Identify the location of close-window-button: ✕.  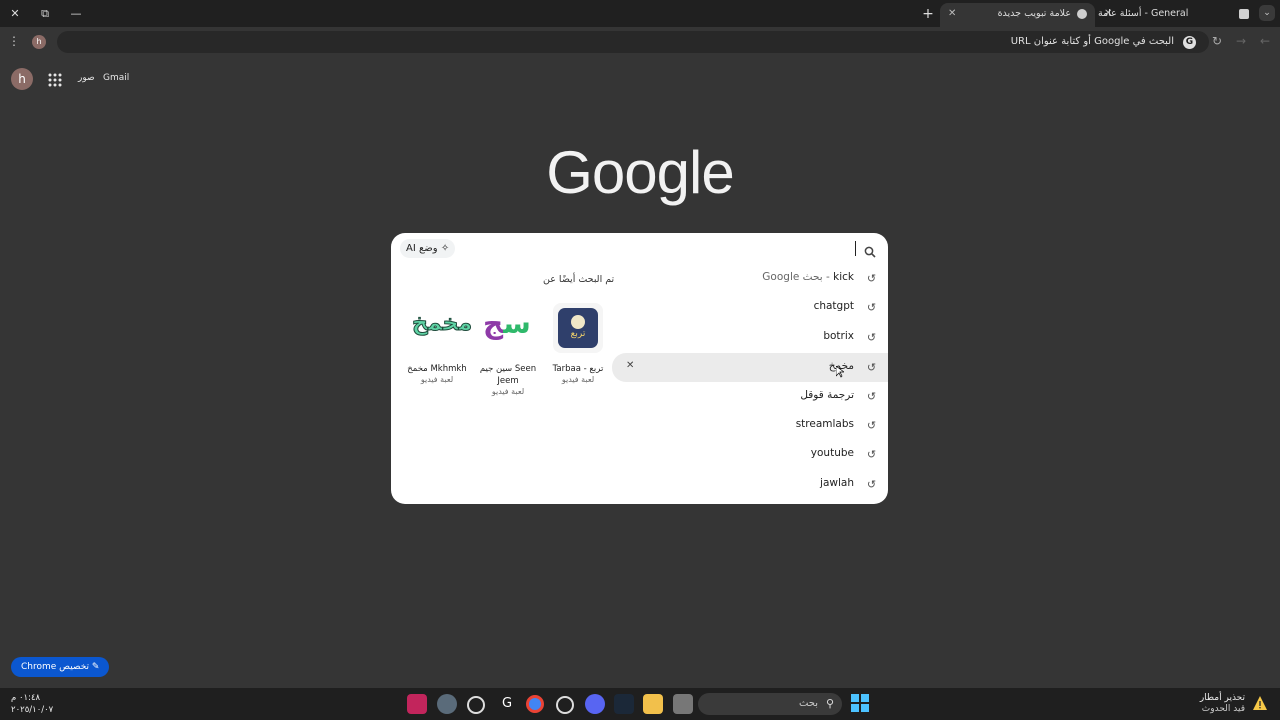
(15, 14).